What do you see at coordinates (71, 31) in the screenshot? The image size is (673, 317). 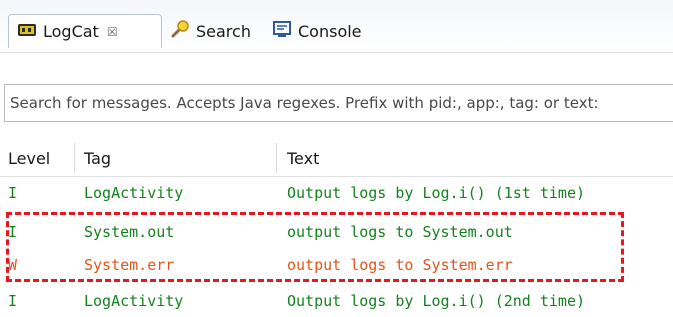 I see `tab-logcat-label: LogCat` at bounding box center [71, 31].